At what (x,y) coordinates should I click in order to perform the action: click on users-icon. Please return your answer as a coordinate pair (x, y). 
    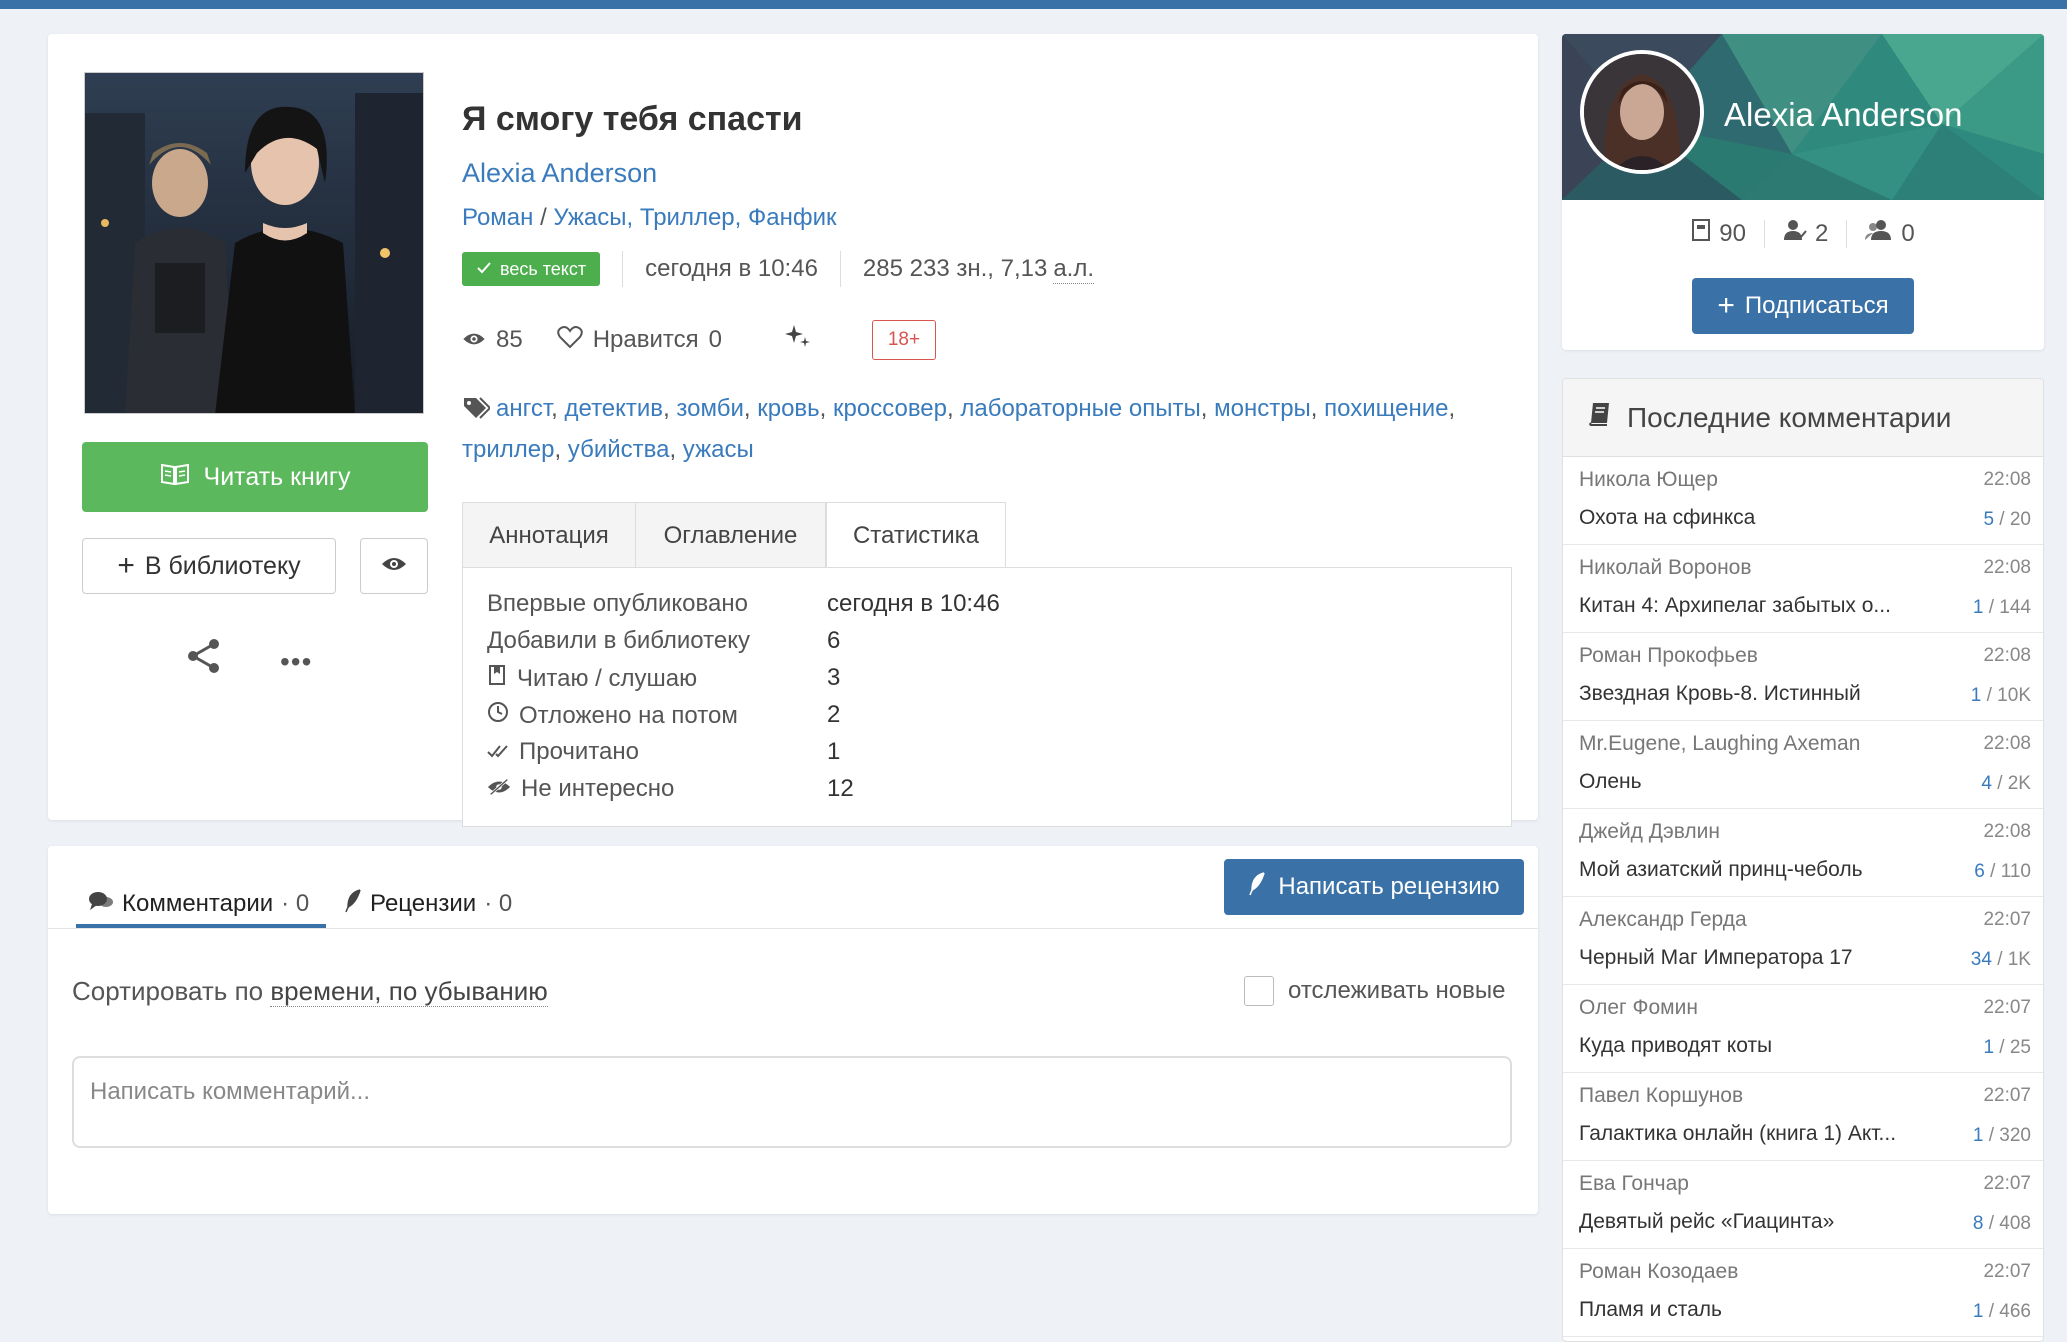
    Looking at the image, I should click on (1879, 233).